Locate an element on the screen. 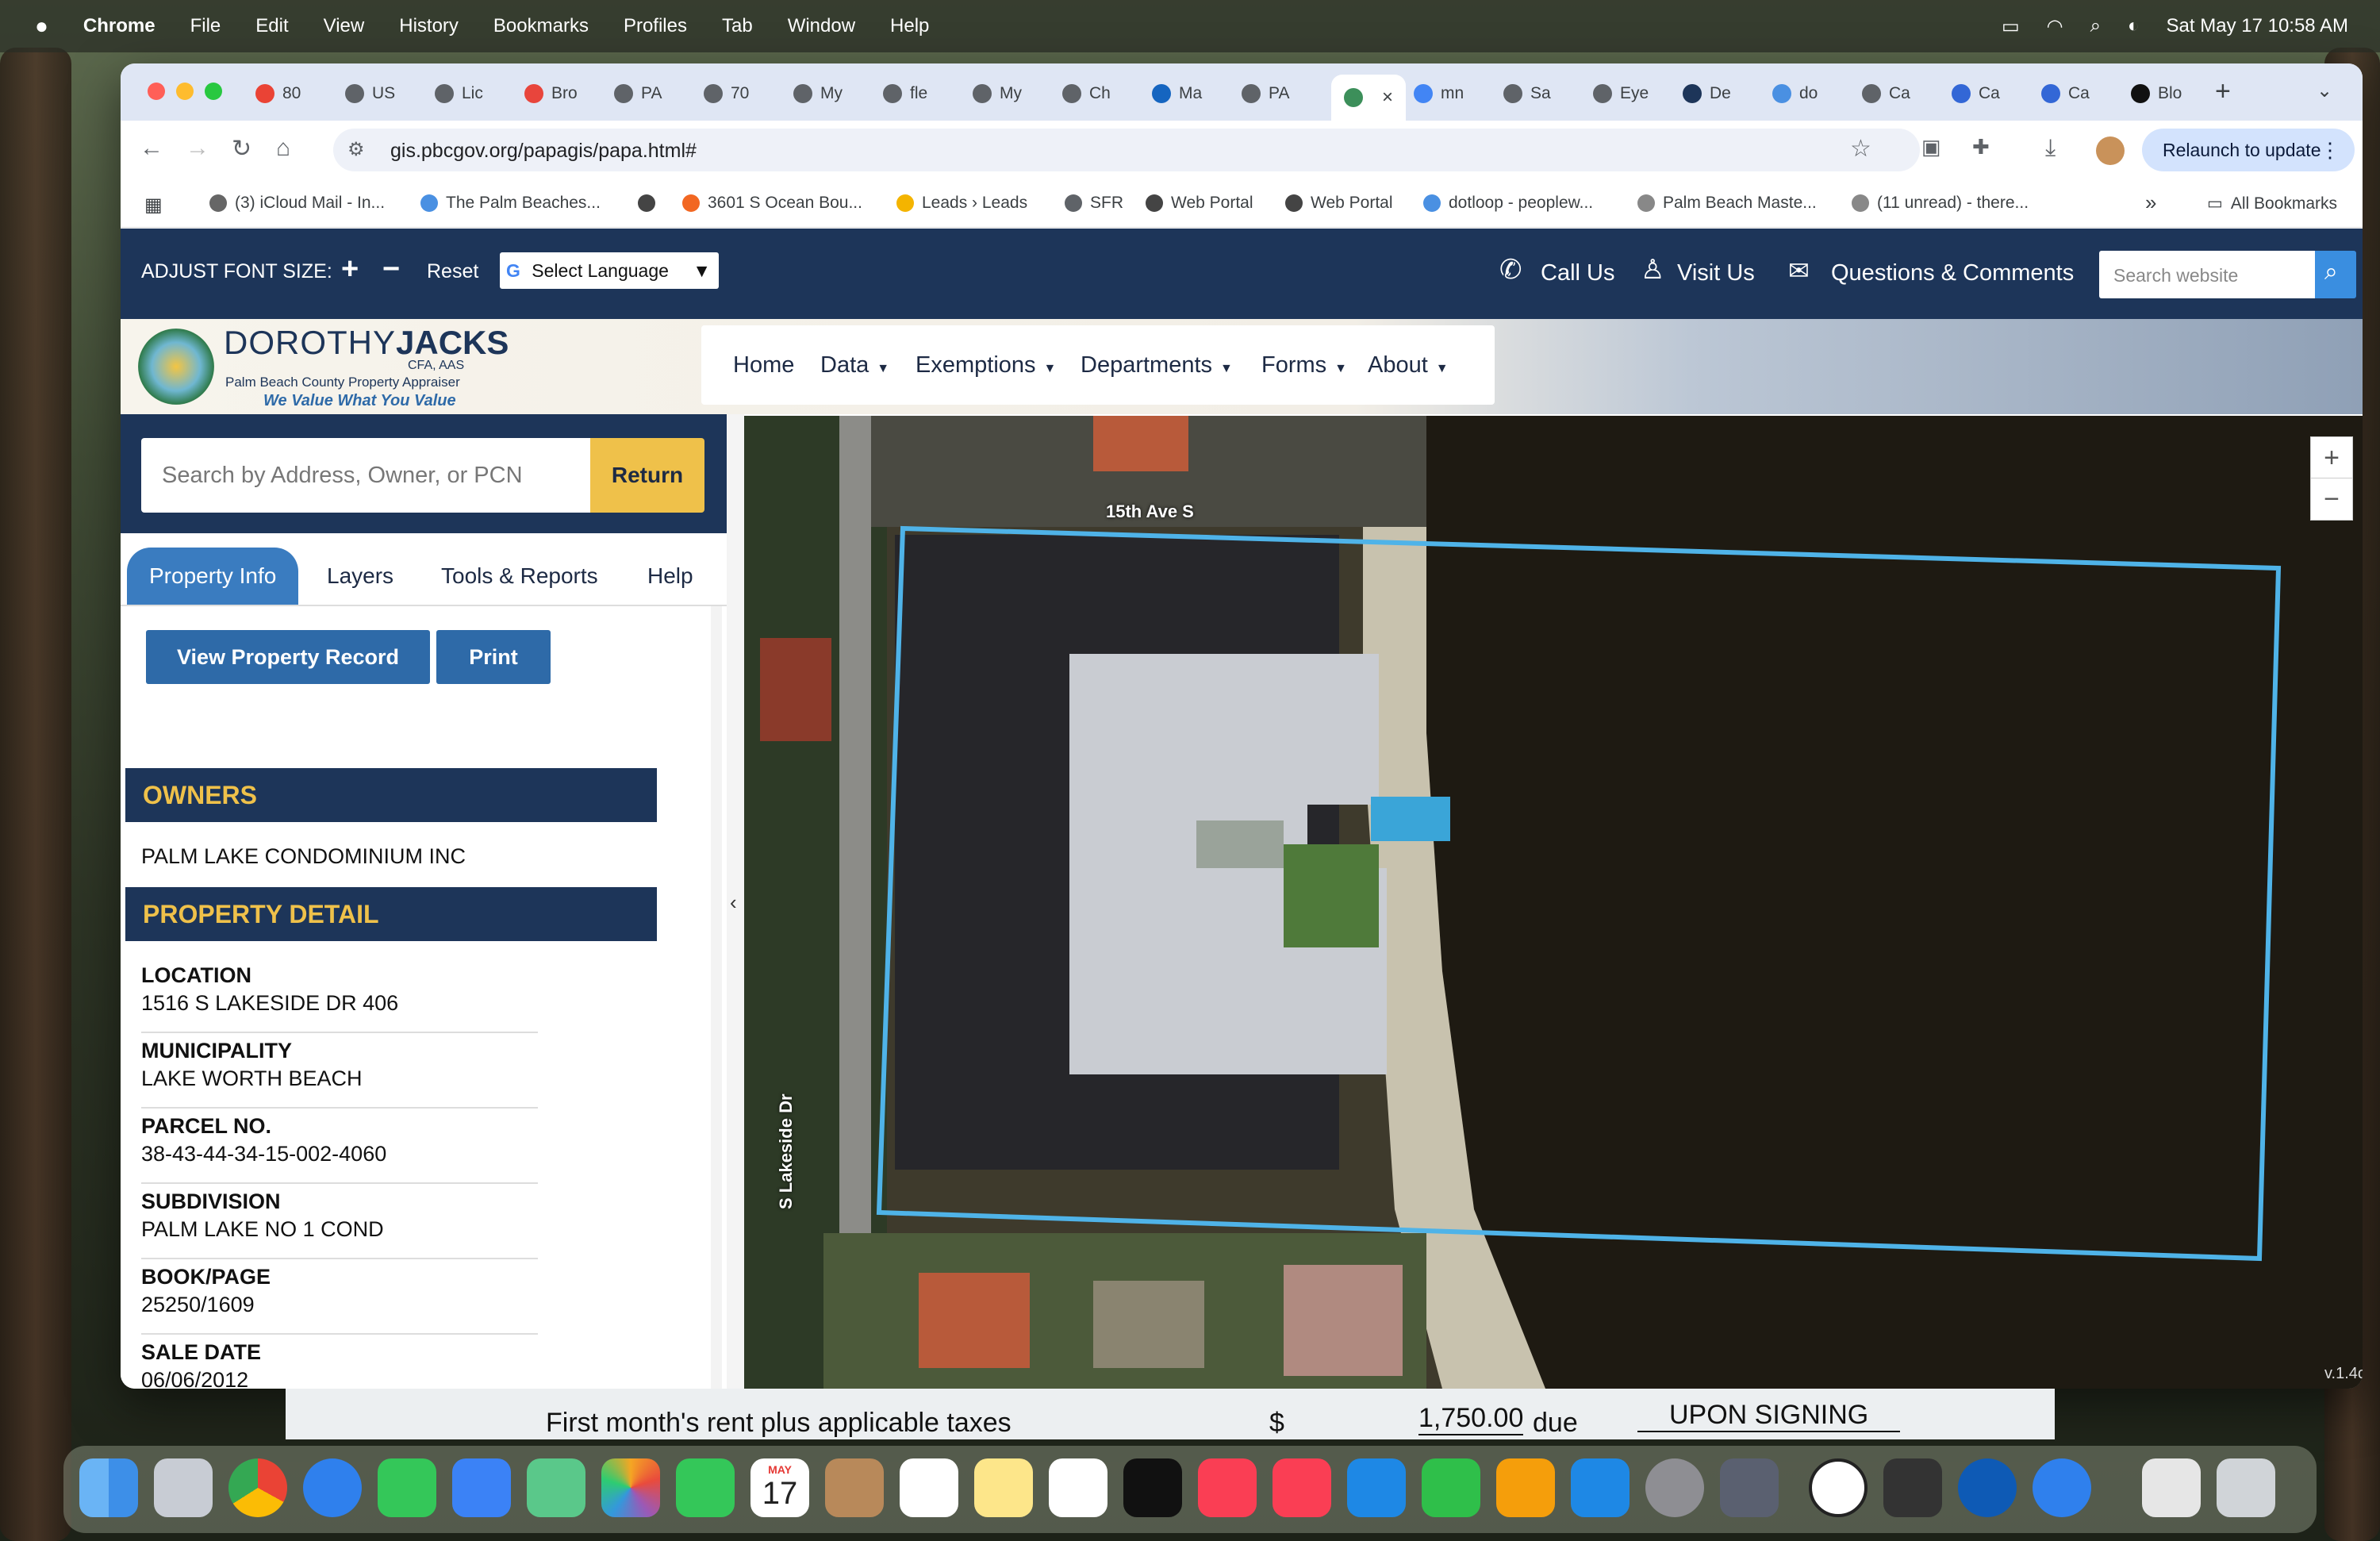 This screenshot has width=2380, height=1541. download-icon: ⤓ is located at coordinates (2050, 148).